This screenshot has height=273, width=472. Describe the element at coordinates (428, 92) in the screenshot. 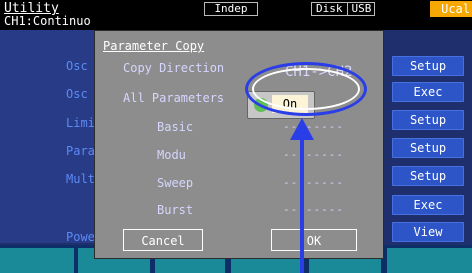

I see `exec-button-1: Exec` at that location.